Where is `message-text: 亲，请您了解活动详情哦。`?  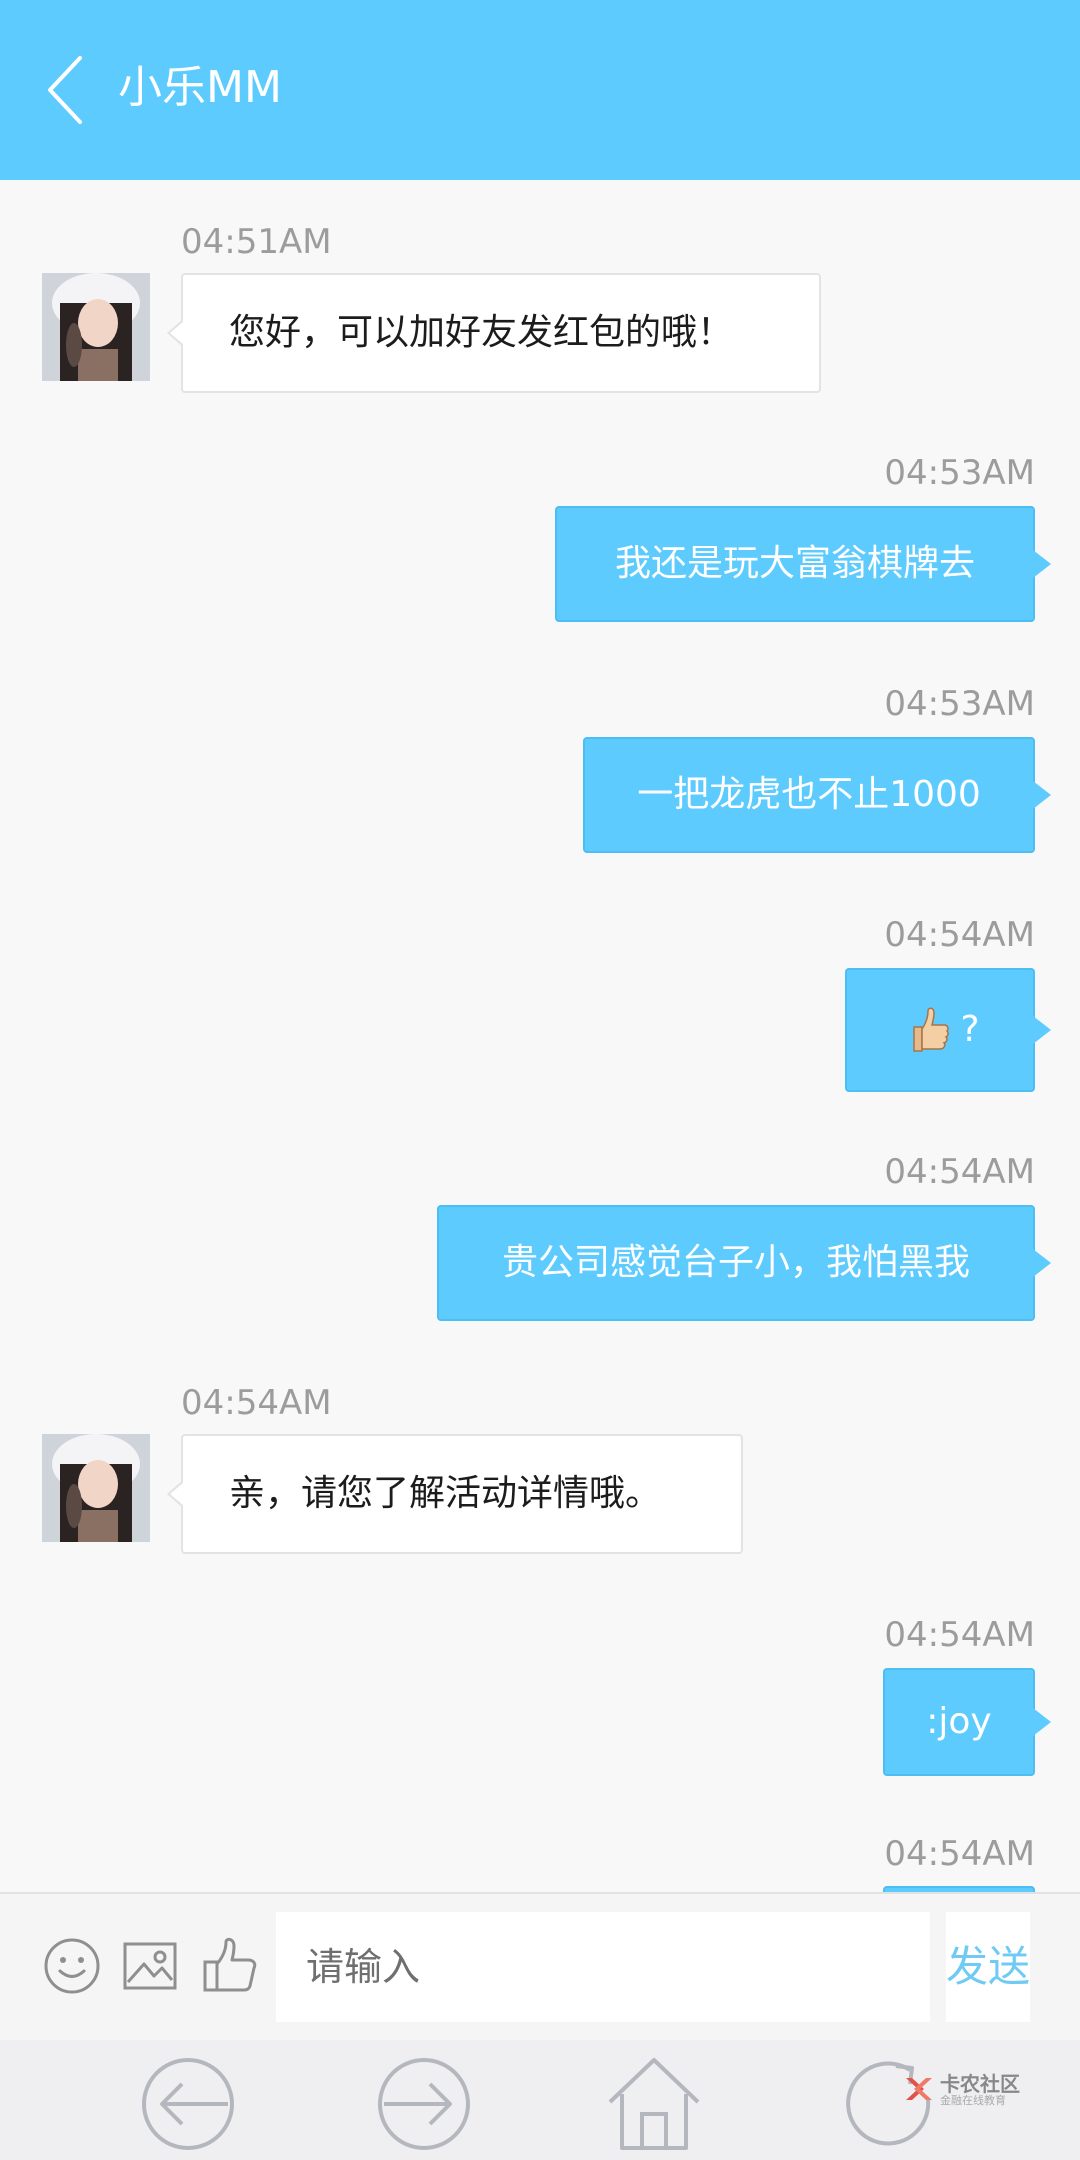 message-text: 亲，请您了解活动详情哦。 is located at coordinates (445, 1493).